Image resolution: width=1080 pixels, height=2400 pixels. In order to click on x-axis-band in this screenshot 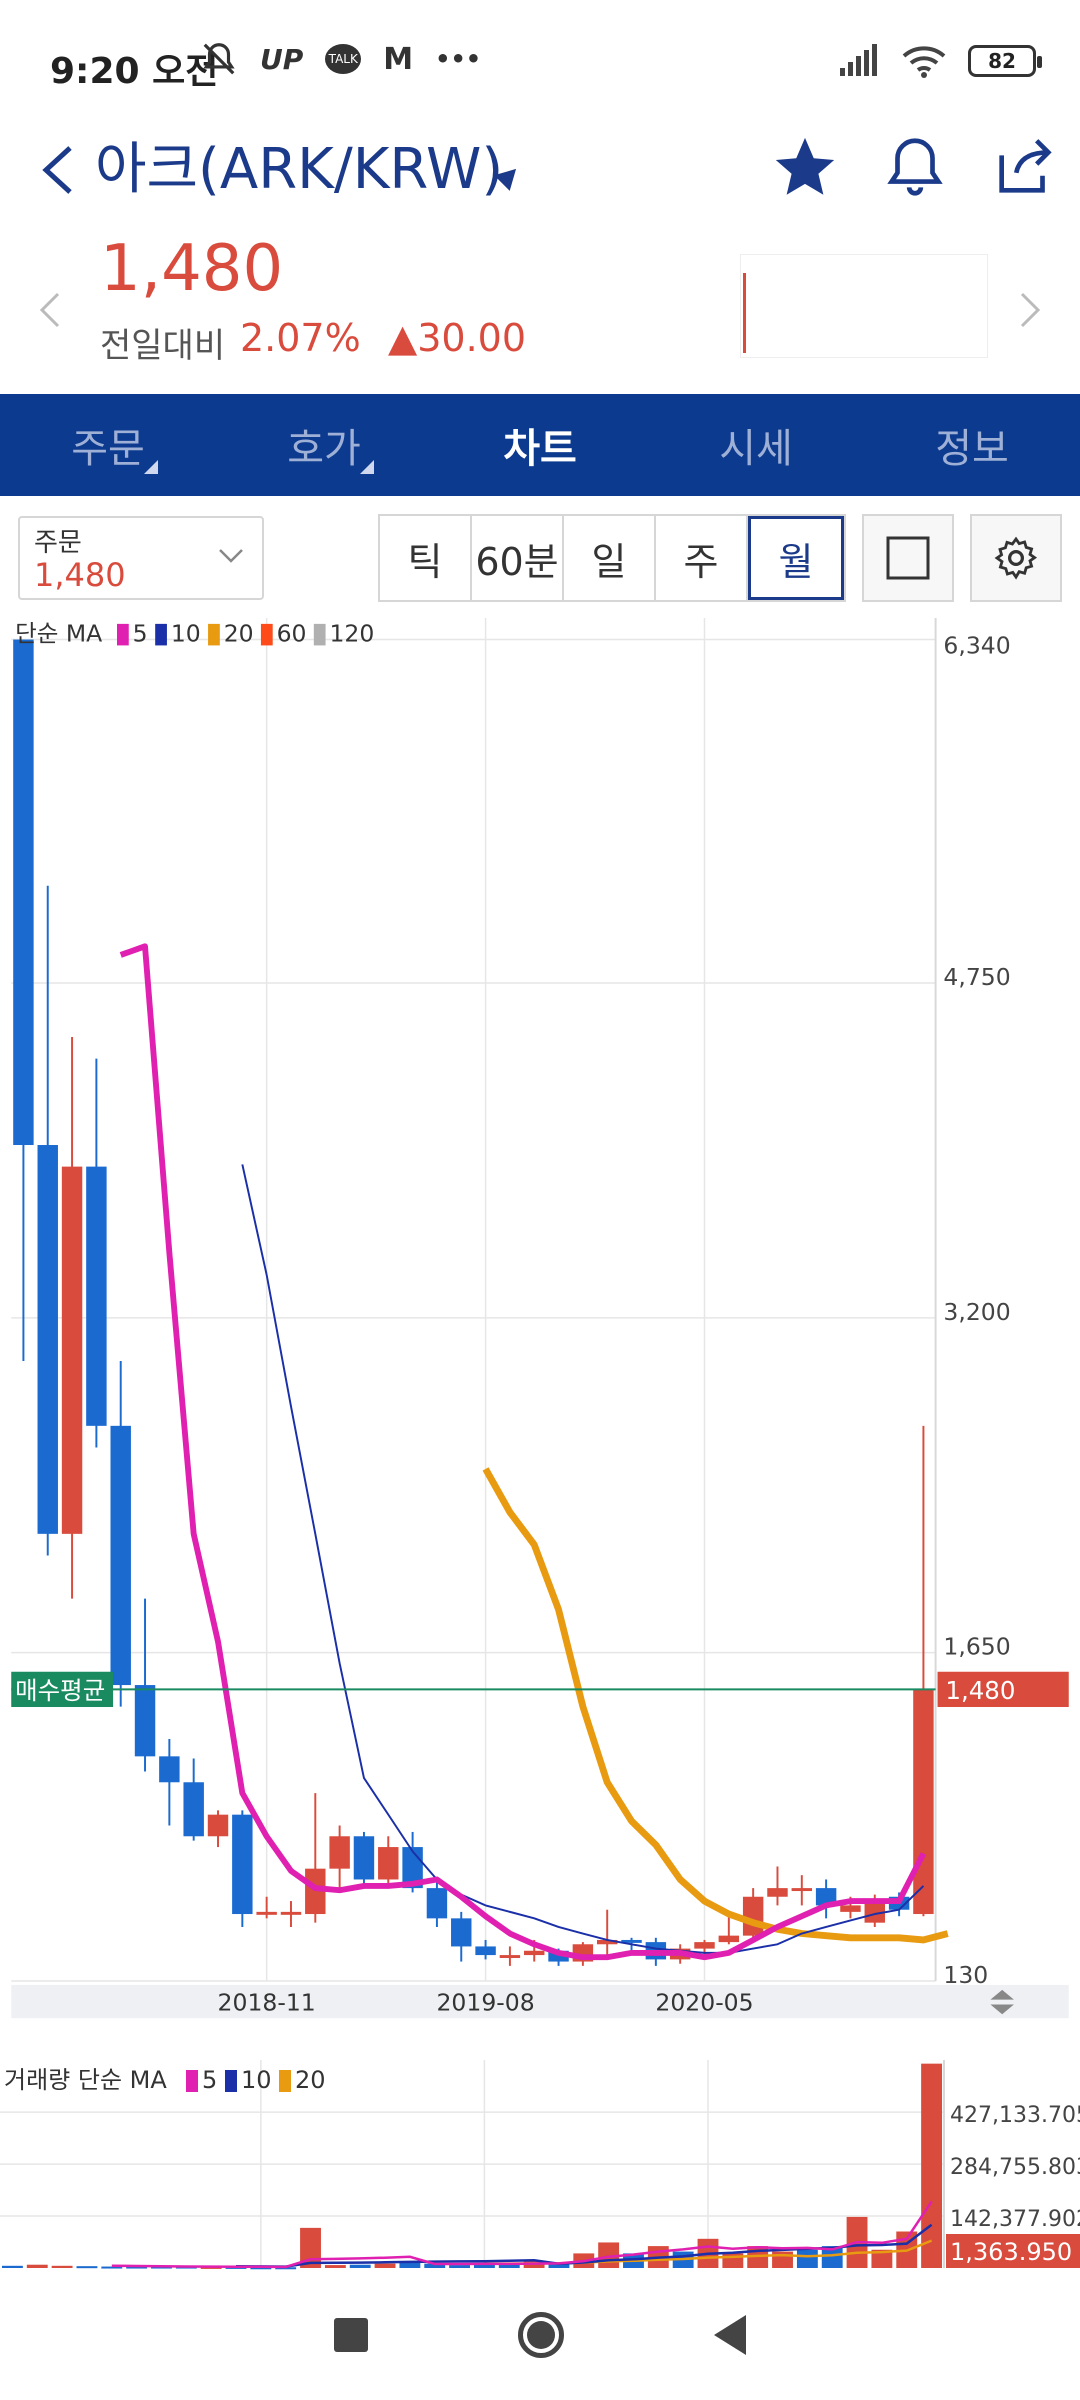, I will do `click(540, 2001)`.